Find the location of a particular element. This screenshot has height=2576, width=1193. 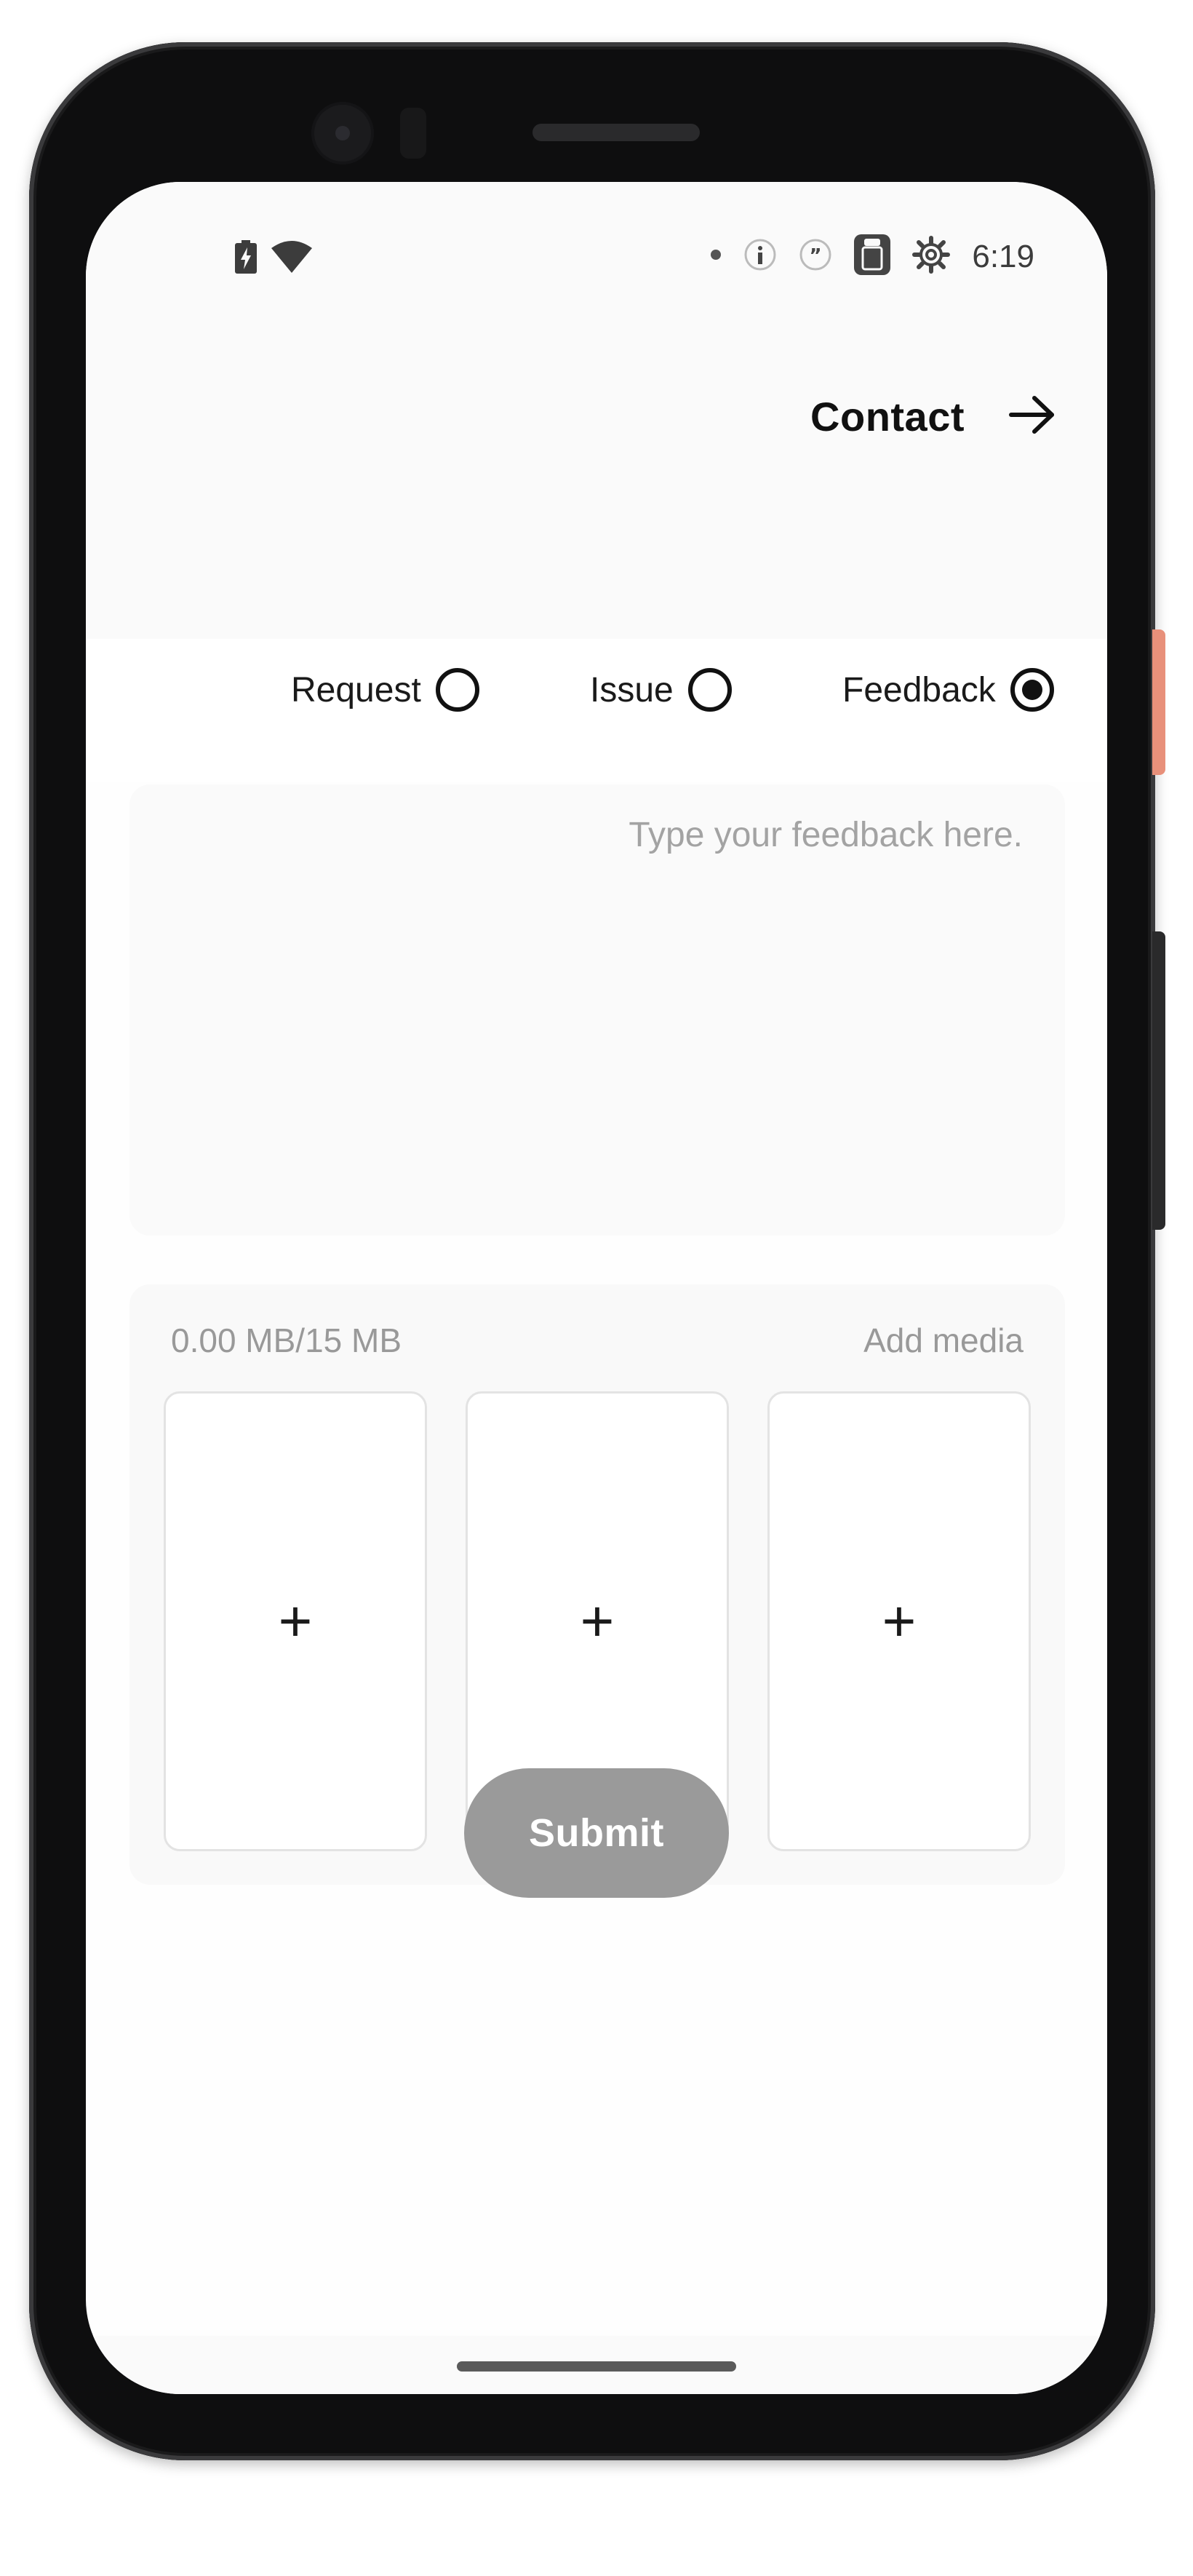

status-right-icons: ” 6:19 is located at coordinates (872, 256).